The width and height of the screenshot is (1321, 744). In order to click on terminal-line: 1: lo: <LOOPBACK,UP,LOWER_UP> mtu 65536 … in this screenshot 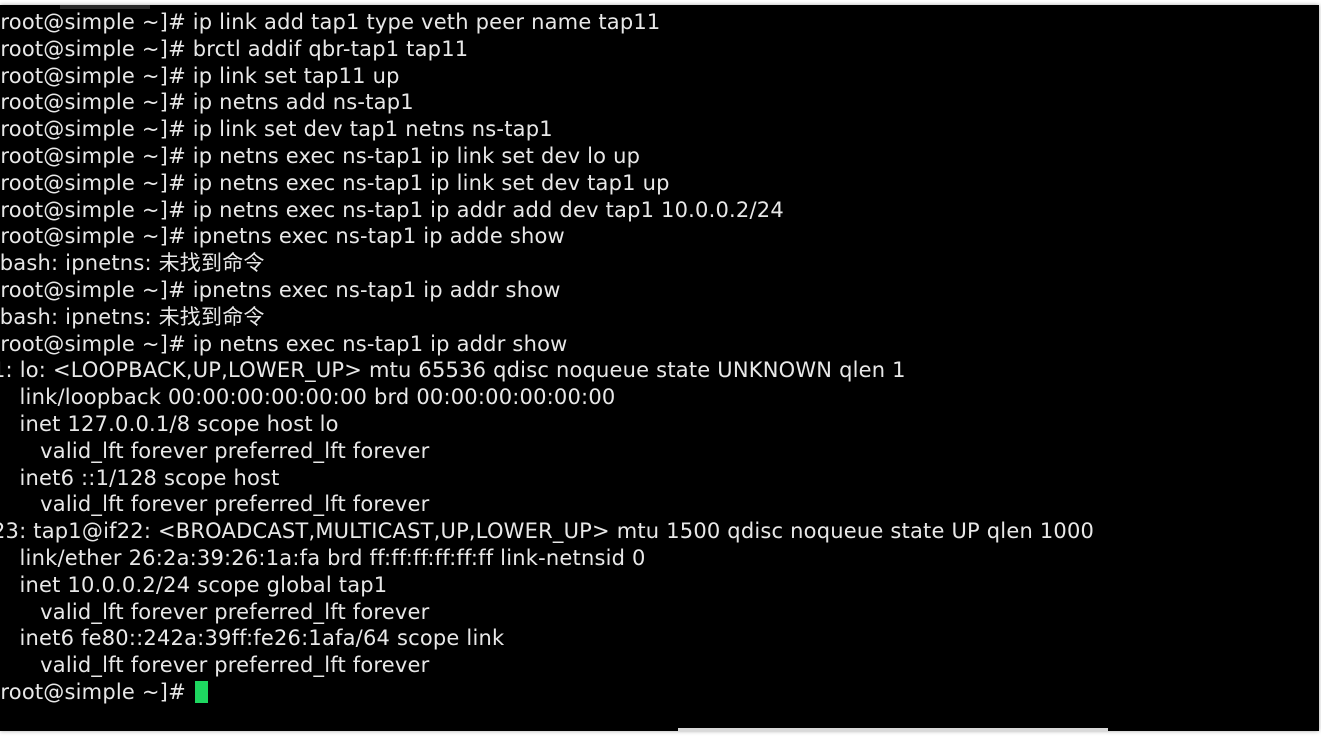, I will do `click(453, 370)`.